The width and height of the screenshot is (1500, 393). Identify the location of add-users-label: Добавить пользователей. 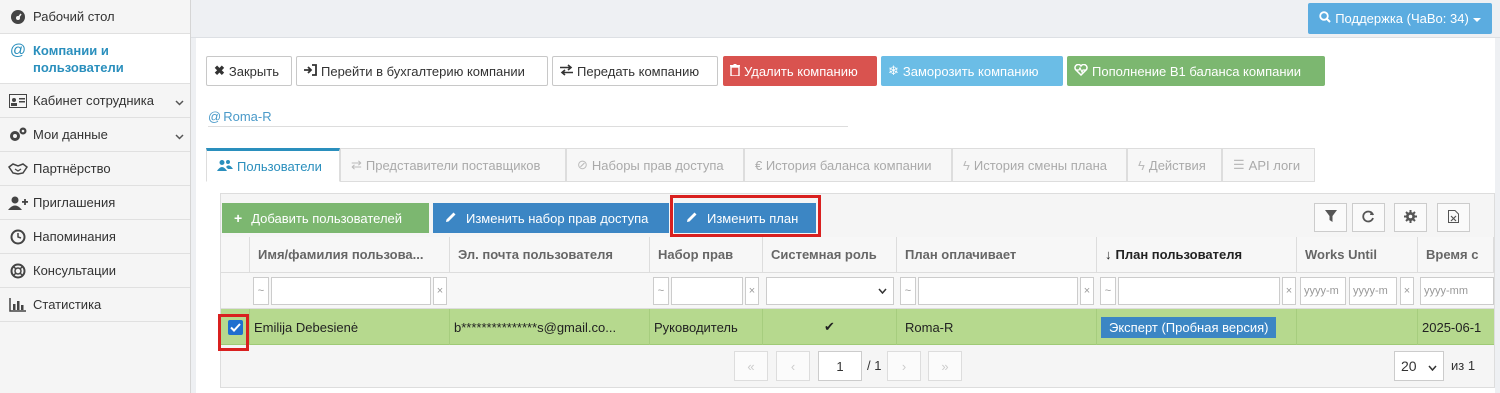
(327, 218).